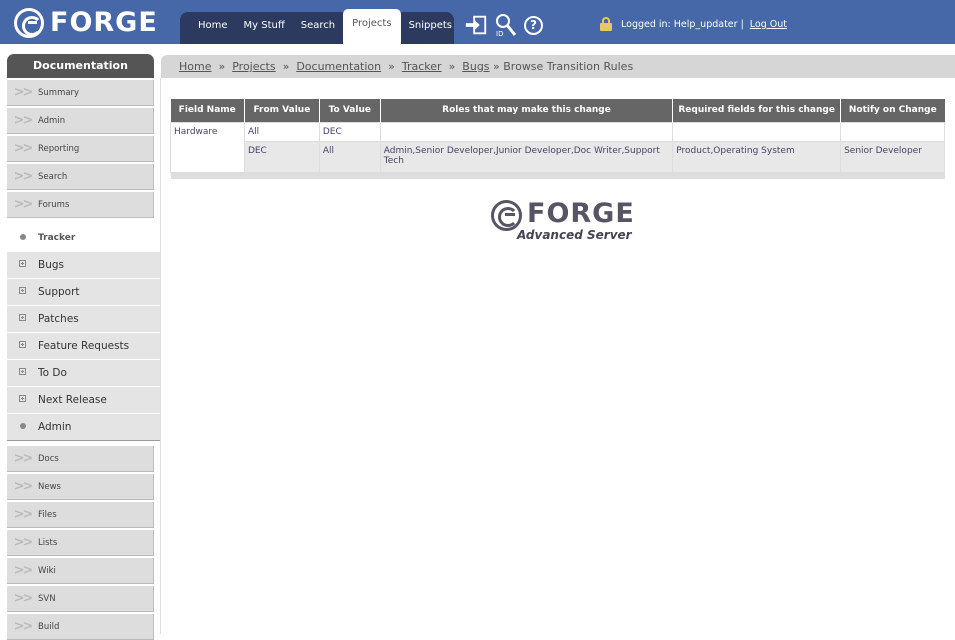 This screenshot has height=640, width=955. Describe the element at coordinates (682, 24) in the screenshot. I see `logged-in-text: Logged in: Help_updater |` at that location.